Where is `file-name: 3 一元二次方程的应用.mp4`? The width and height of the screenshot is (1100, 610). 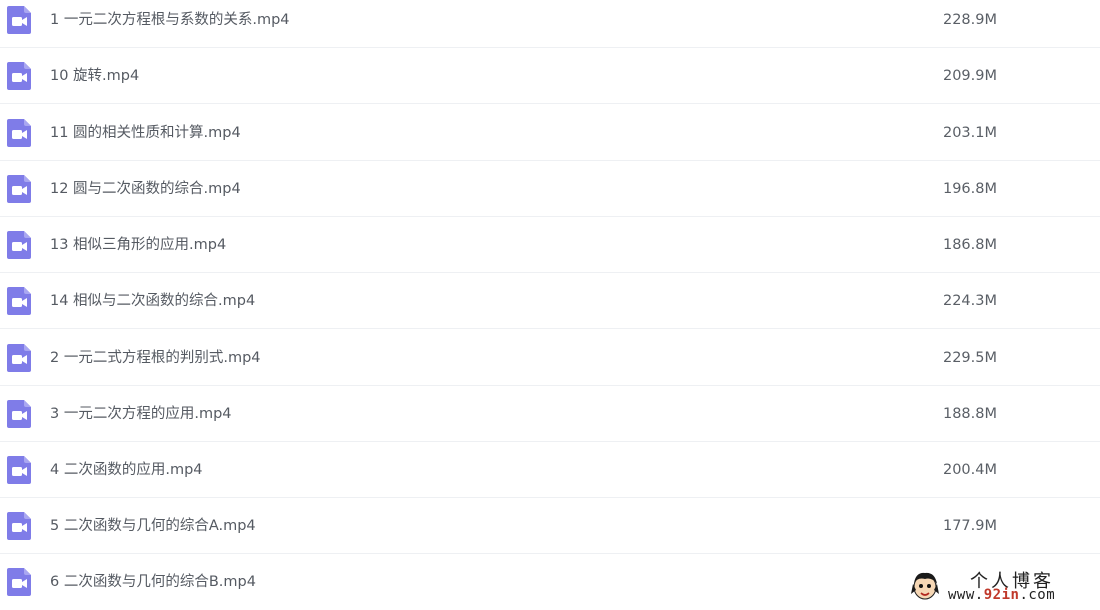
file-name: 3 一元二次方程的应用.mp4 is located at coordinates (141, 414).